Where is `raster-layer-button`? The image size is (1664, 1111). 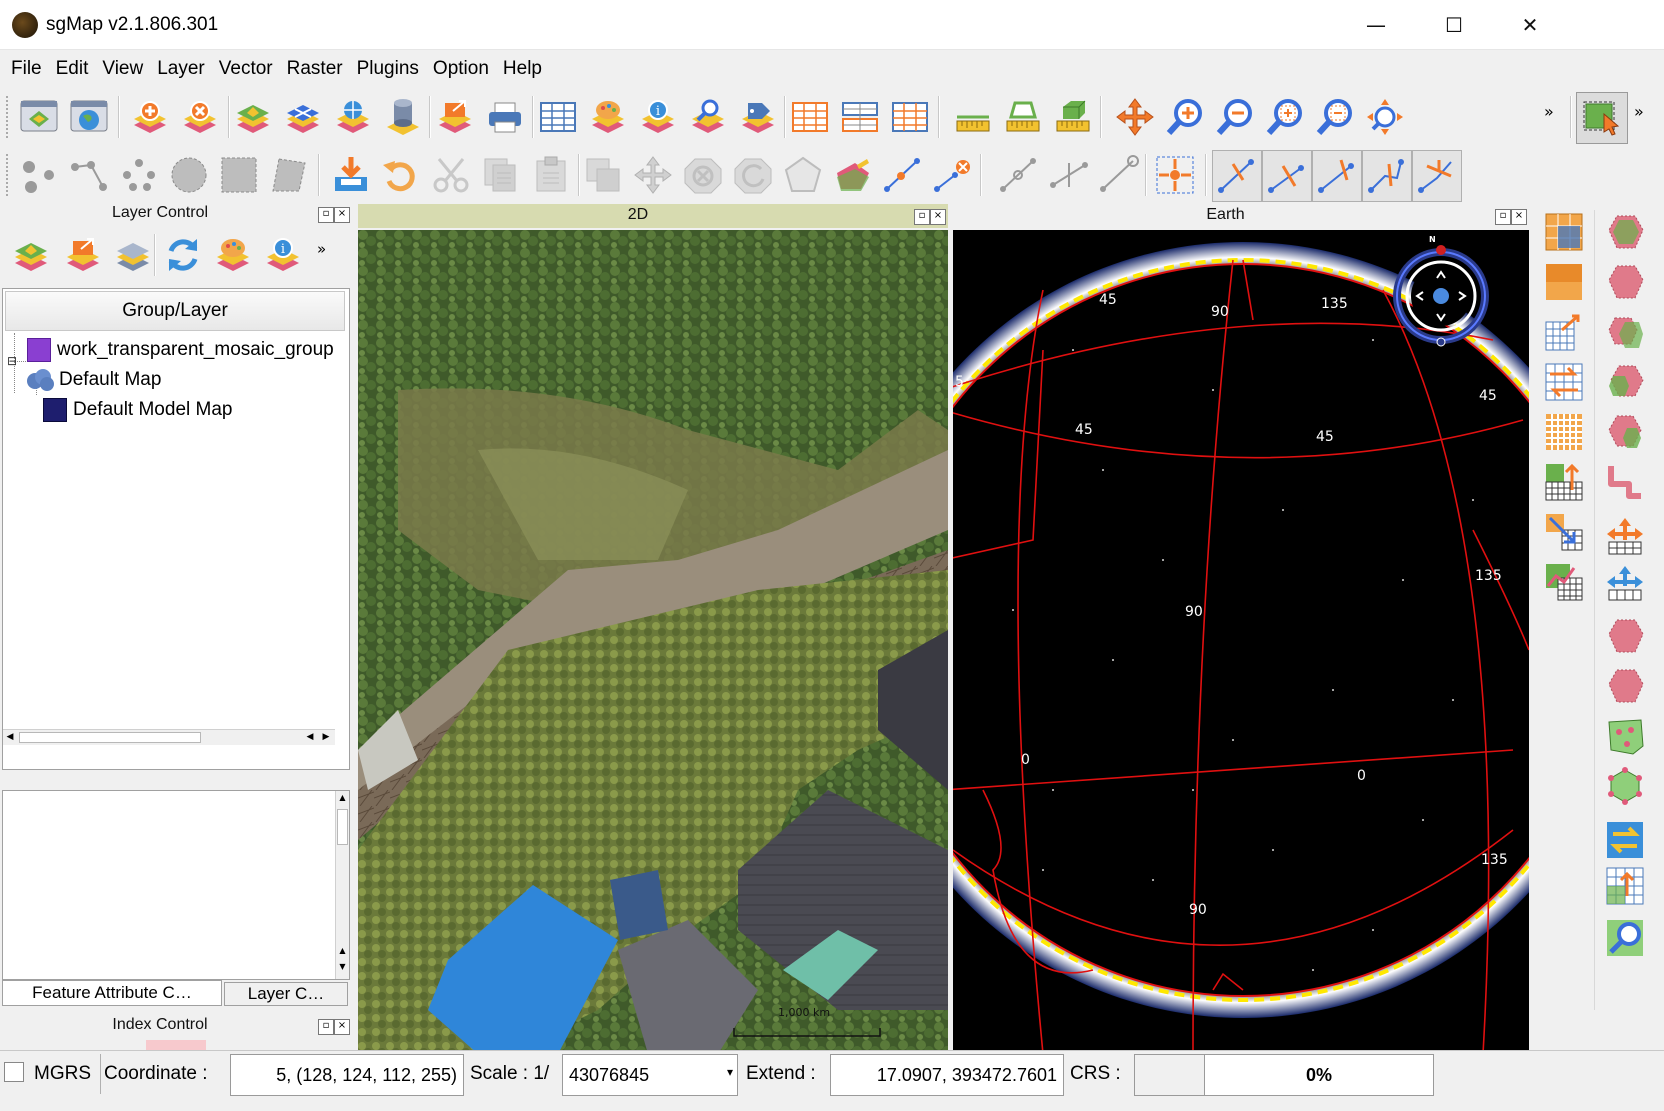
raster-layer-button is located at coordinates (303, 117).